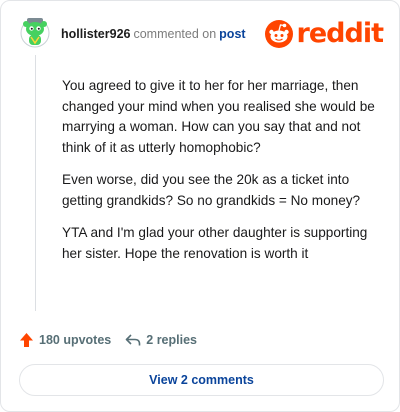 This screenshot has width=400, height=412. What do you see at coordinates (232, 34) in the screenshot?
I see `post-link: post` at bounding box center [232, 34].